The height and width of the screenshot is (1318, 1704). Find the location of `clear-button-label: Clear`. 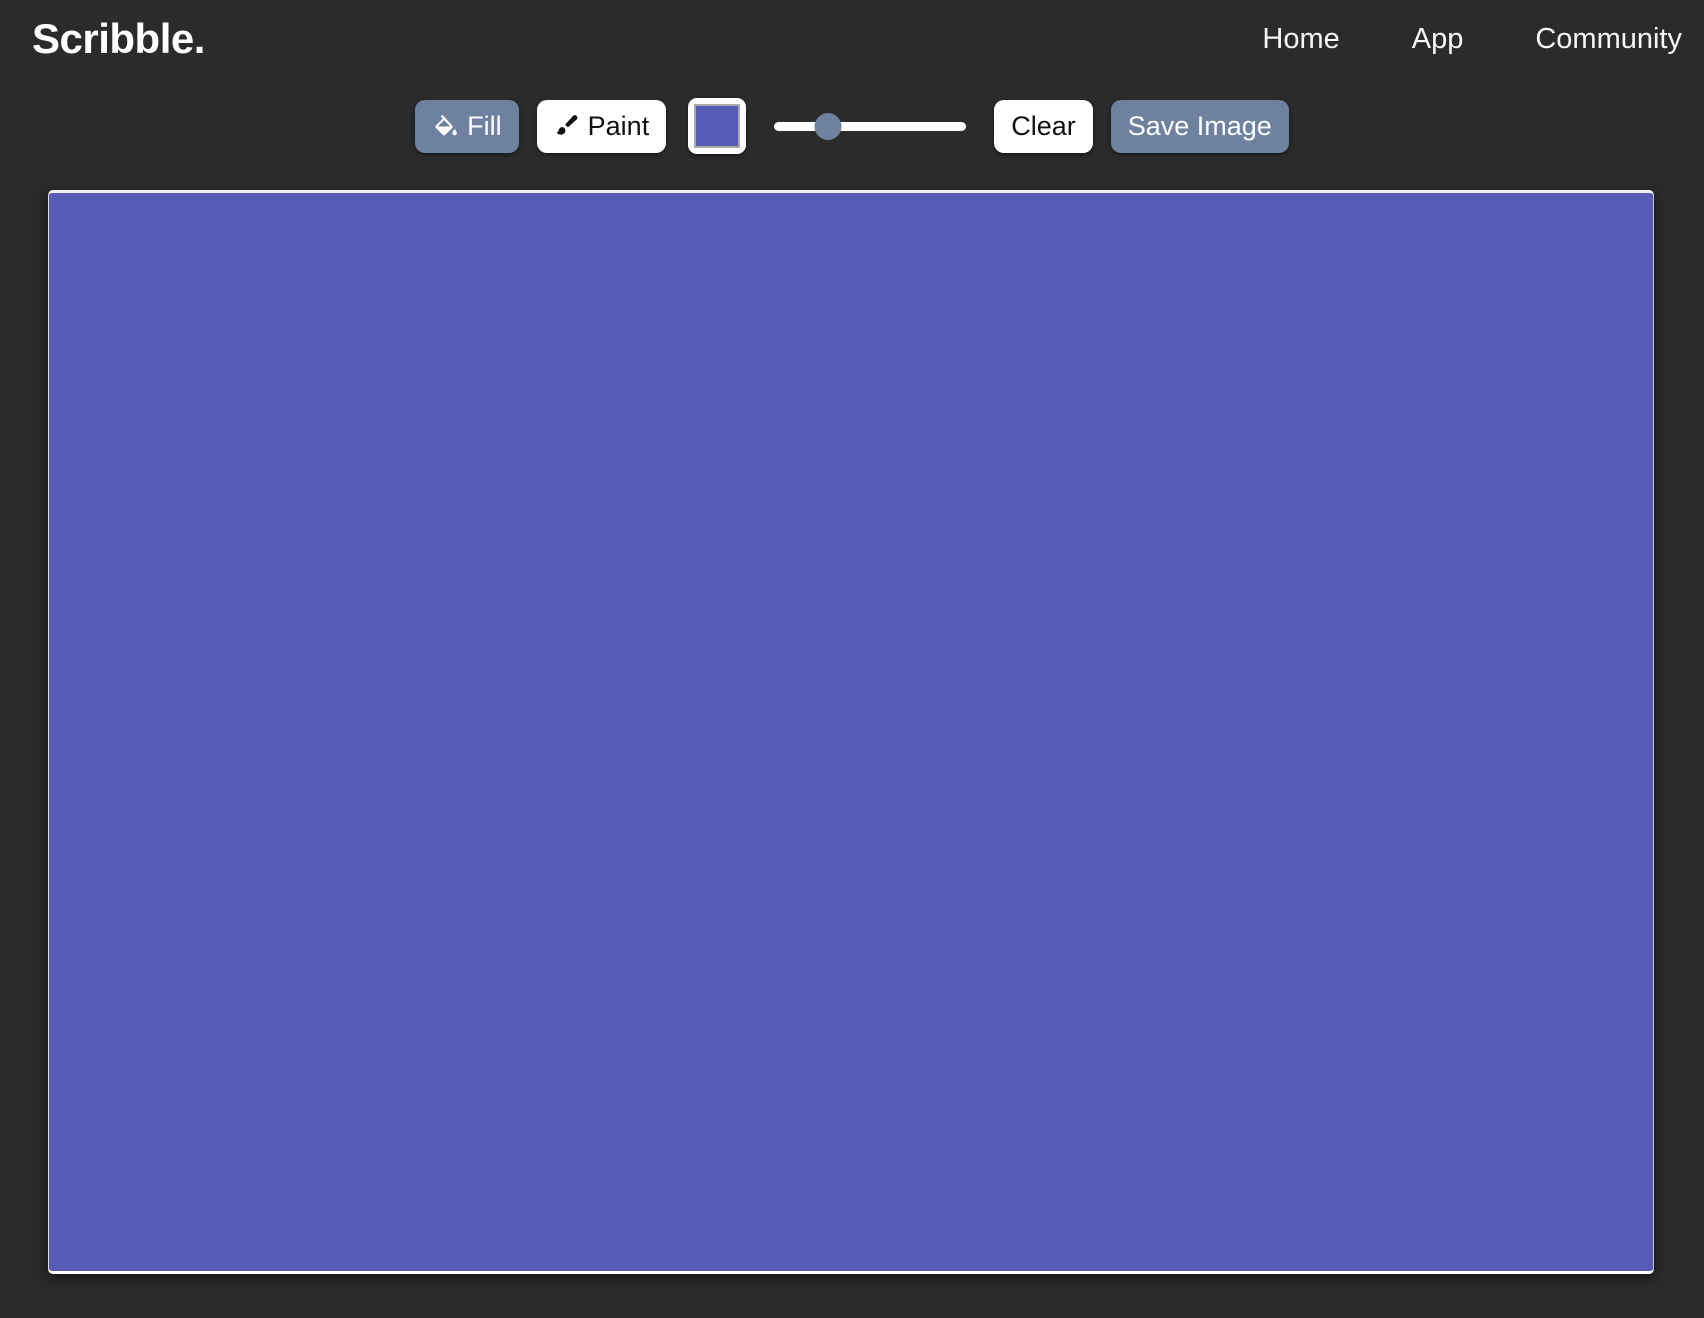

clear-button-label: Clear is located at coordinates (1043, 125).